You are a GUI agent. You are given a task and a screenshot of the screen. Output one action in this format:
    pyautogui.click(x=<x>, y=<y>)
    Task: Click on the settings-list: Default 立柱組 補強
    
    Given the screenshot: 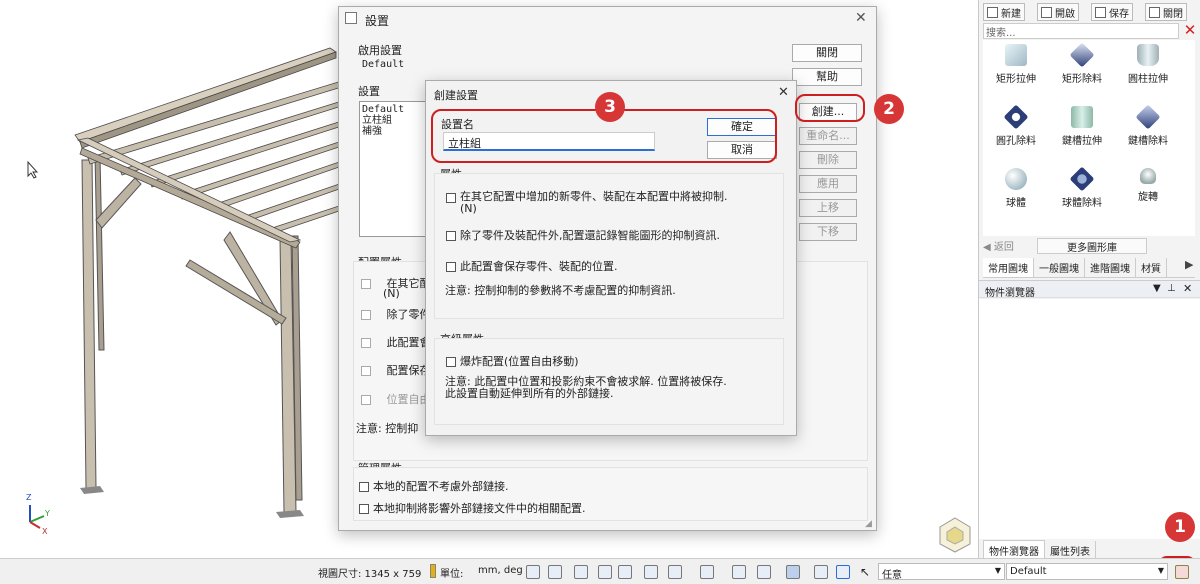 What is the action you would take?
    pyautogui.click(x=394, y=169)
    